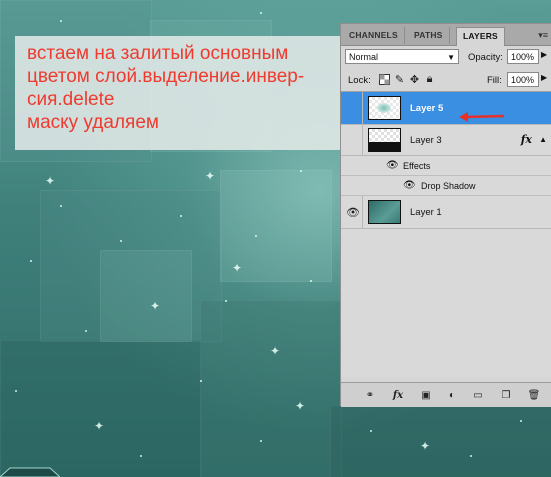  I want to click on new-adjustment-layer-icon: ◐, so click(452, 395).